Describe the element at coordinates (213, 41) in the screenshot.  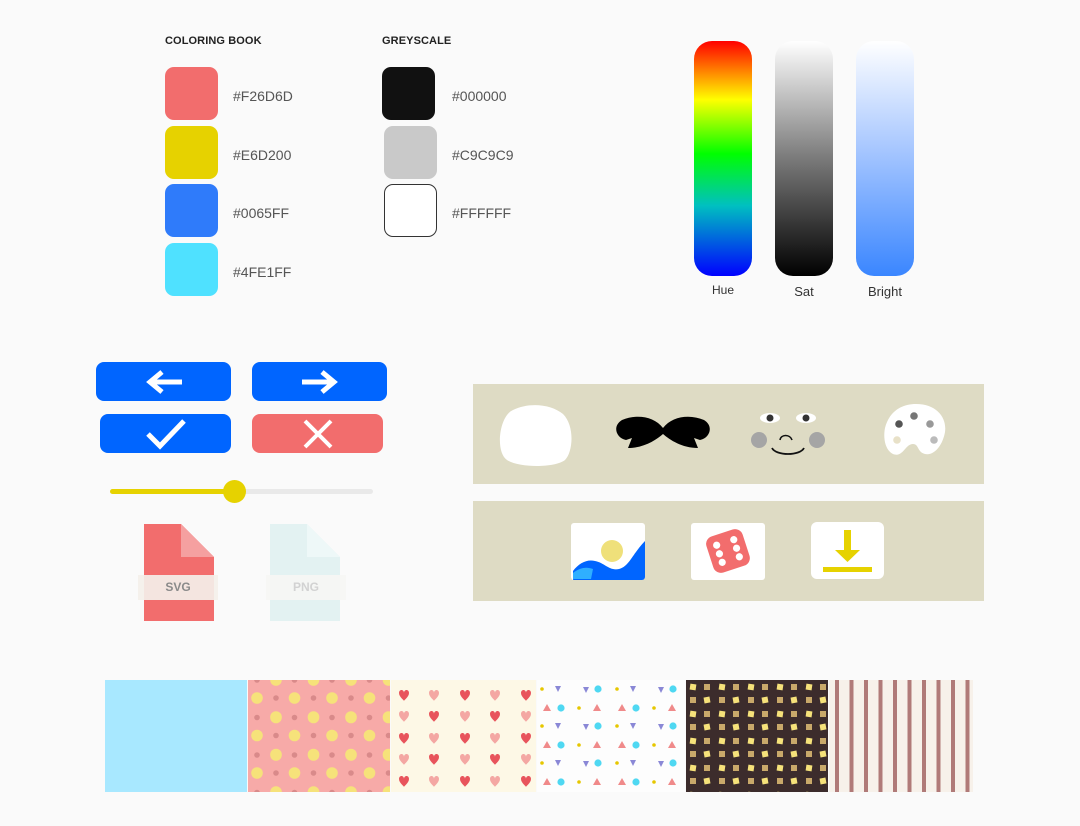
I see `palette-title: COLORING BOOK` at that location.